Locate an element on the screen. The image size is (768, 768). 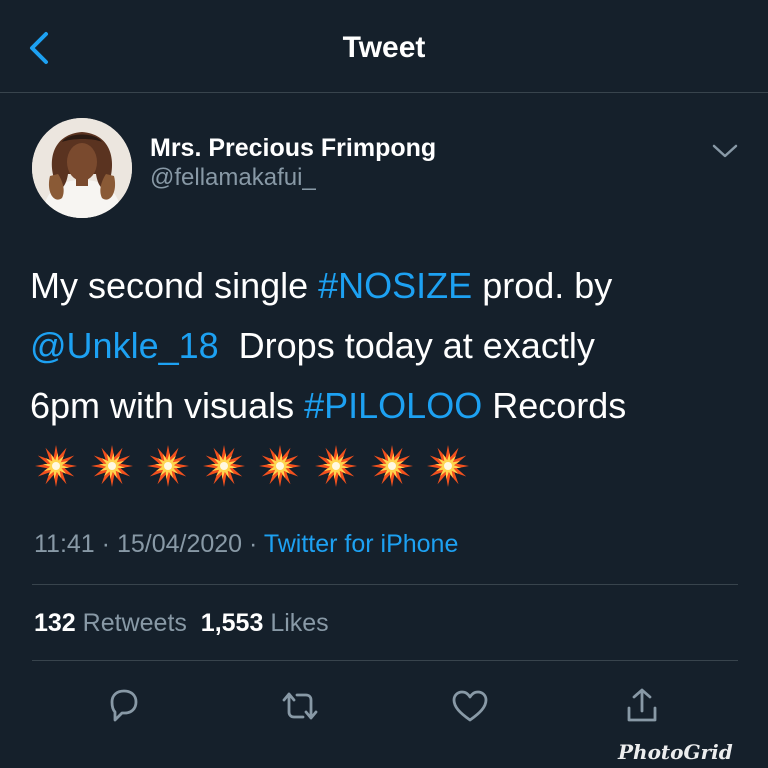
chevron-down-icon is located at coordinates (725, 151).